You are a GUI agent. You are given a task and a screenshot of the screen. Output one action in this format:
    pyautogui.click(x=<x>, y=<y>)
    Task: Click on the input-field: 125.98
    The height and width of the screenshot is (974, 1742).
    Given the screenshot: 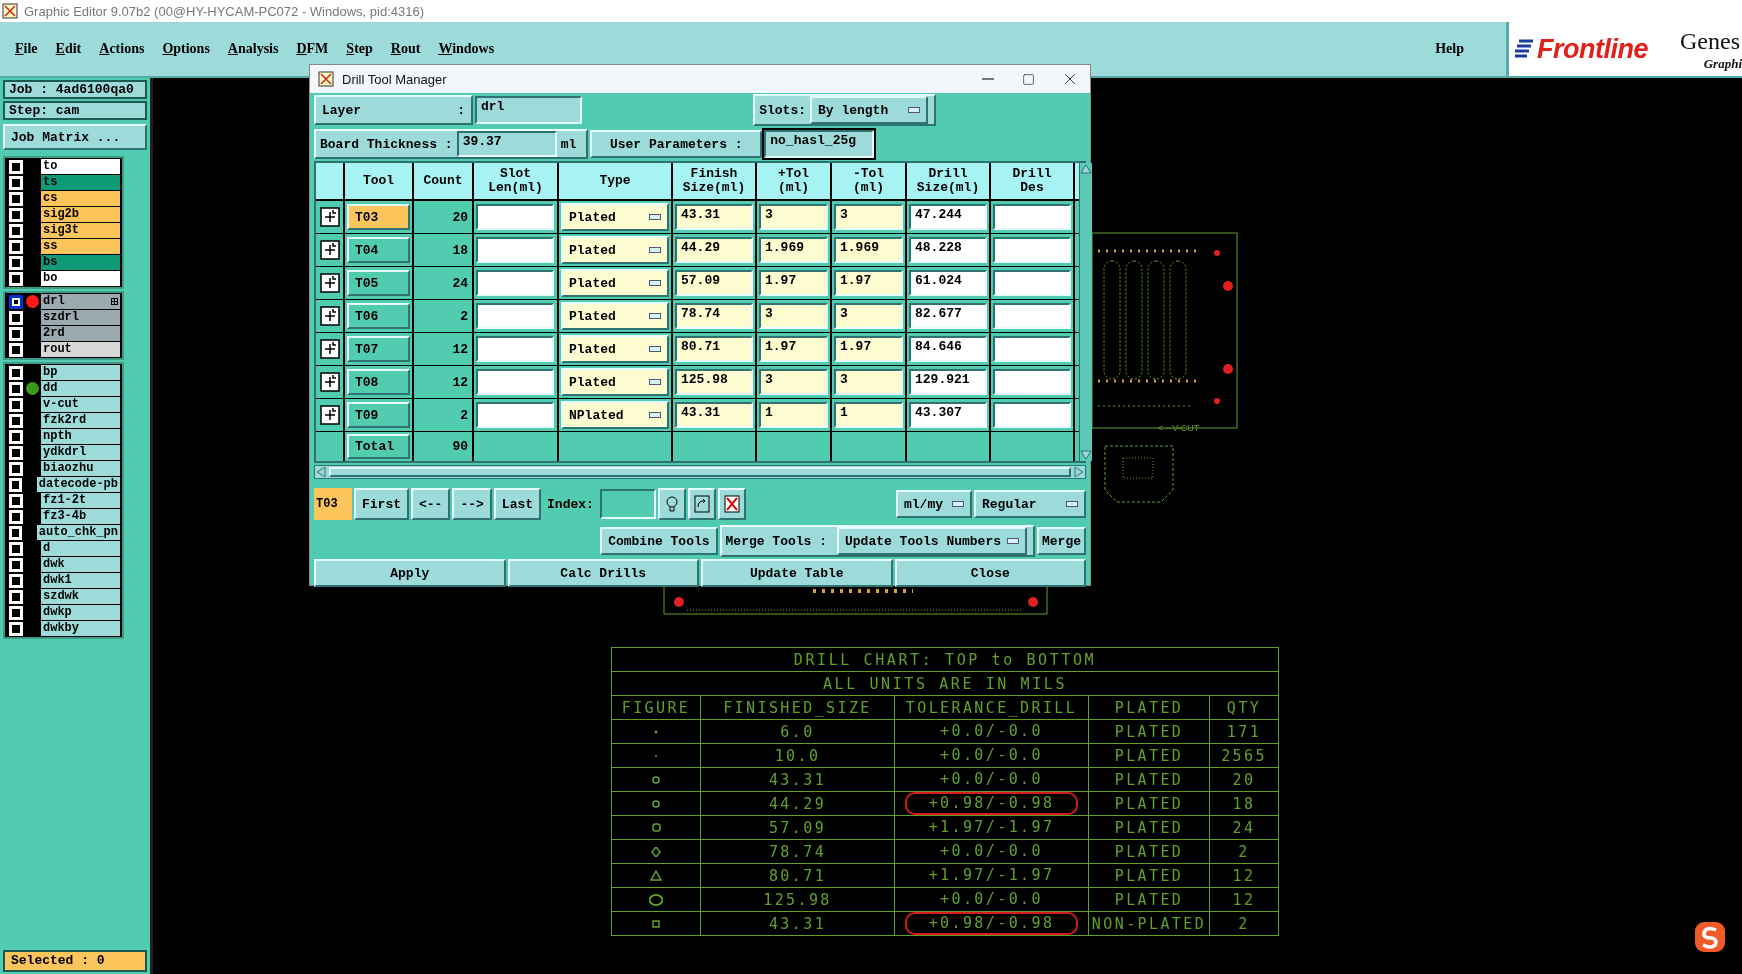 What is the action you would take?
    pyautogui.click(x=714, y=382)
    